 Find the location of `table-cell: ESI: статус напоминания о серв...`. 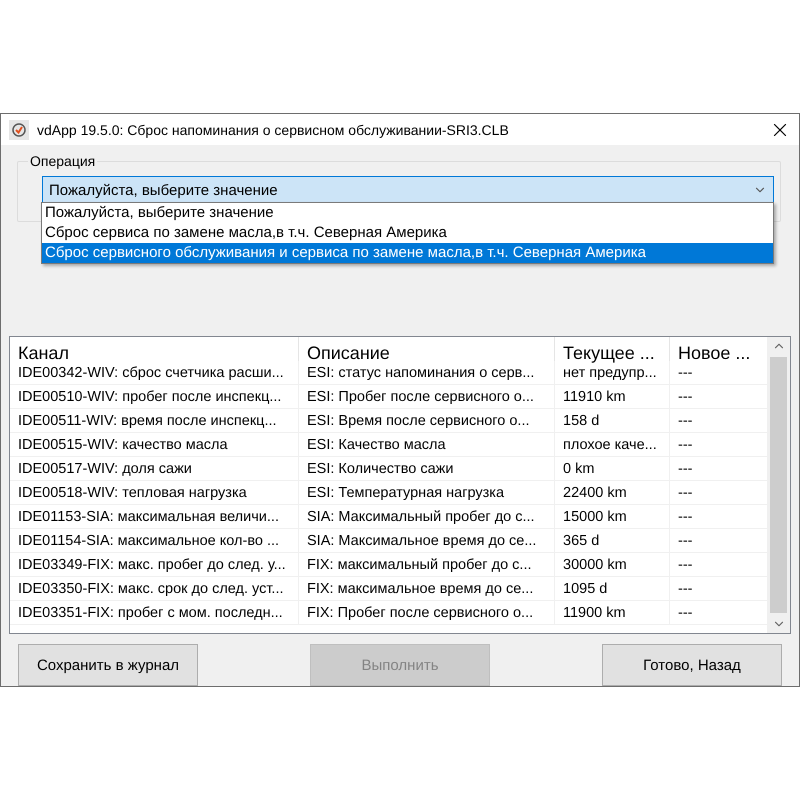

table-cell: ESI: статус напоминания о серв... is located at coordinates (427, 373).